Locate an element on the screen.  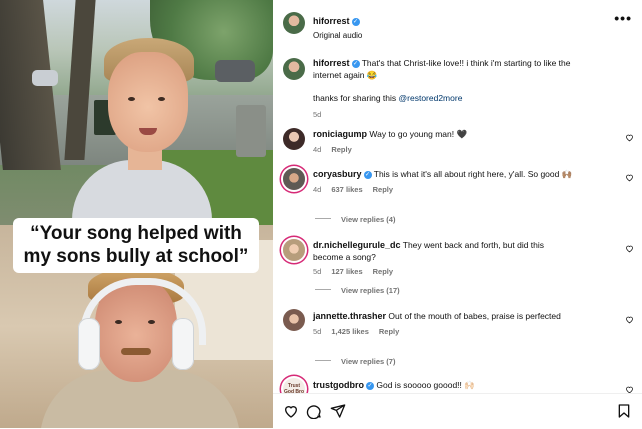
comment-username: jannette.thrasher is located at coordinates (349, 316).